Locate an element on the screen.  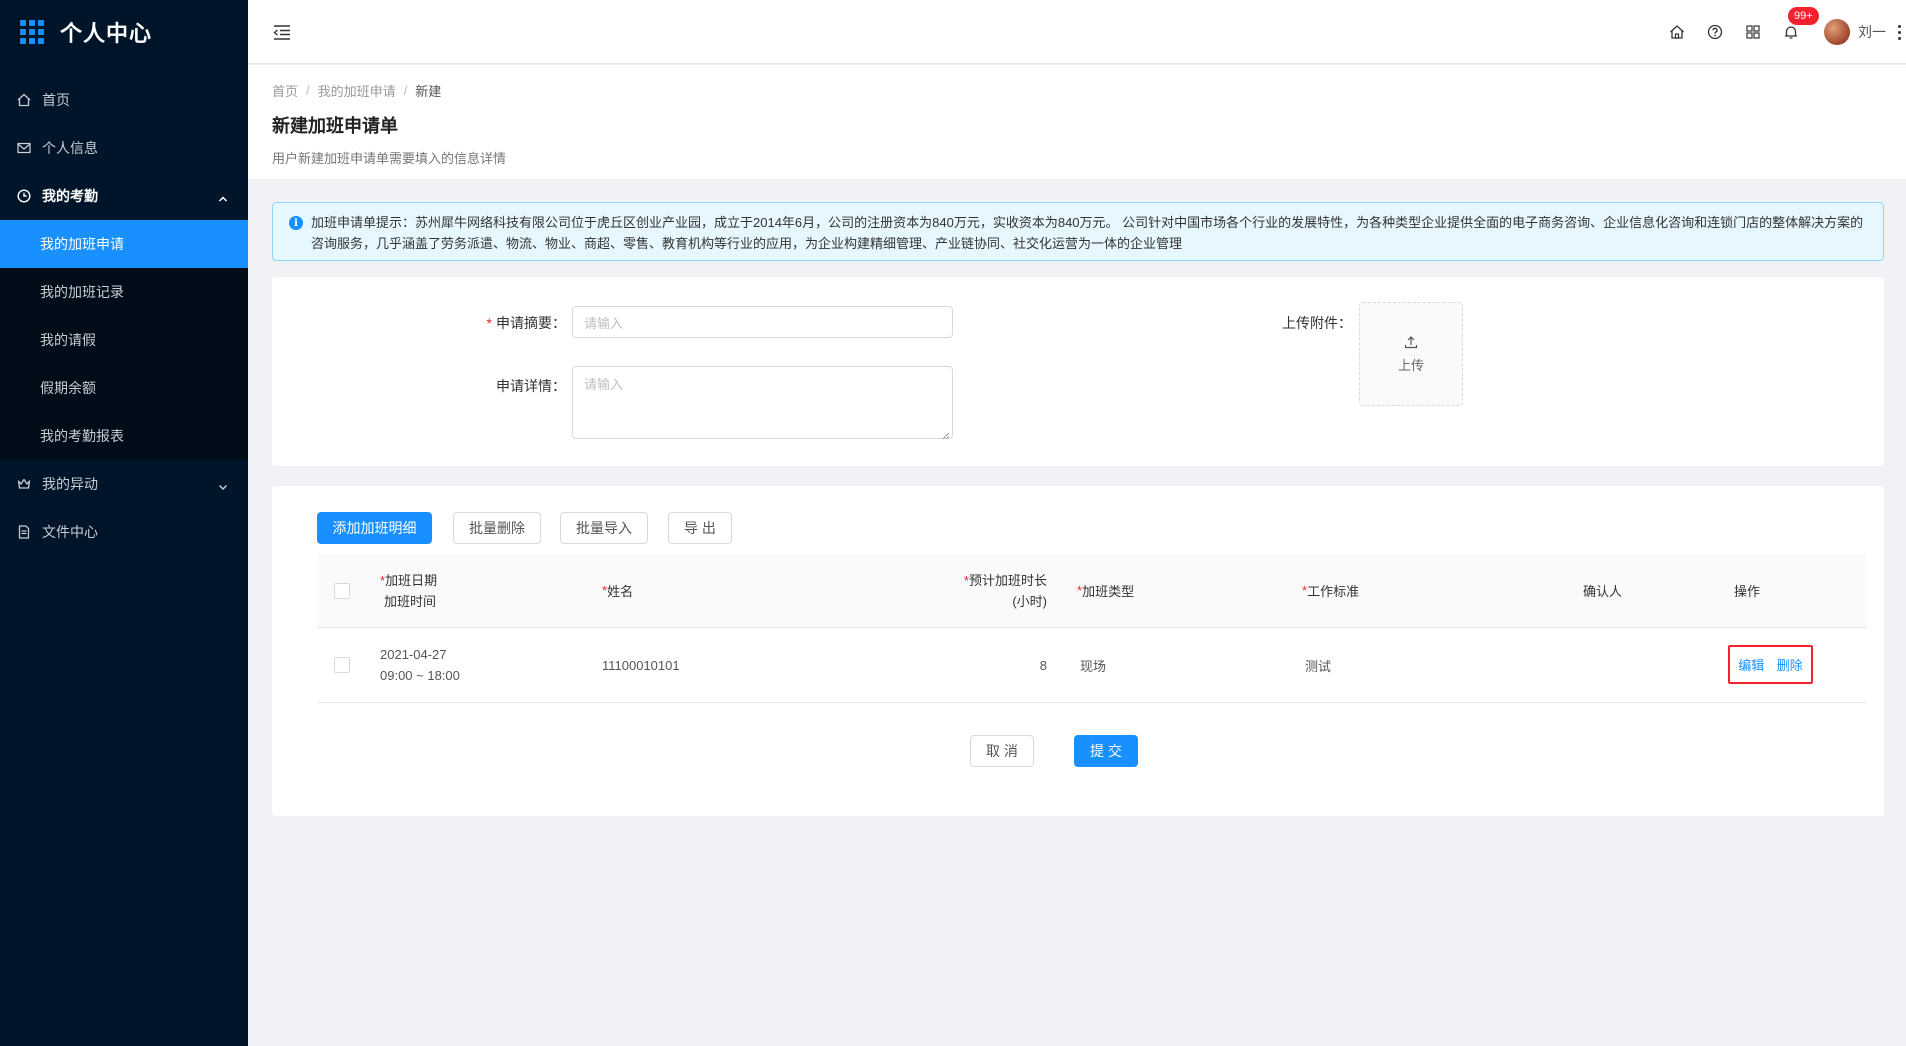
detail-placeholder: 请输入 is located at coordinates (604, 384).